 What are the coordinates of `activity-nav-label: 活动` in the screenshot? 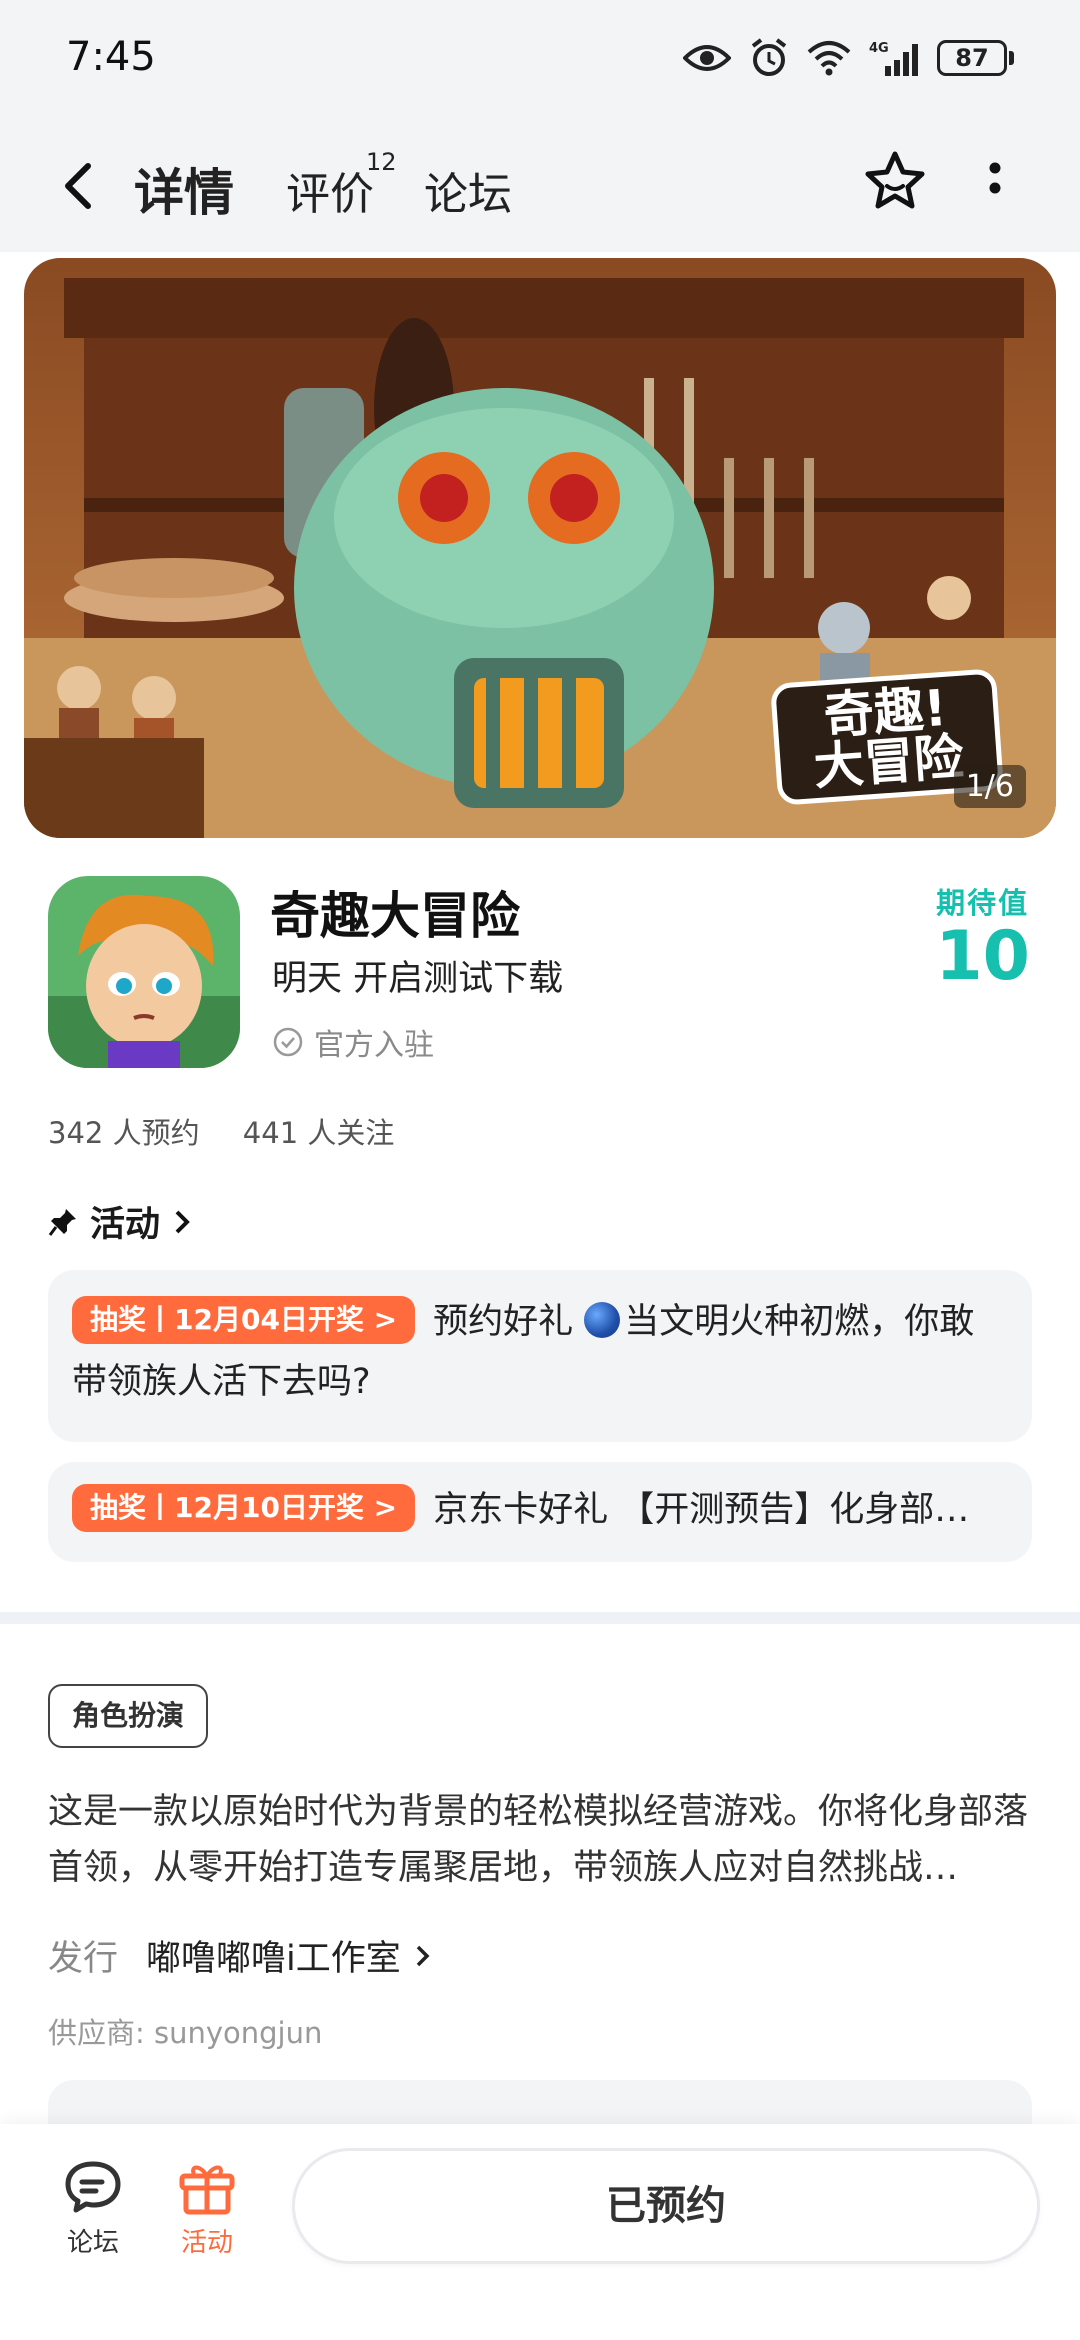 It's located at (206, 2243).